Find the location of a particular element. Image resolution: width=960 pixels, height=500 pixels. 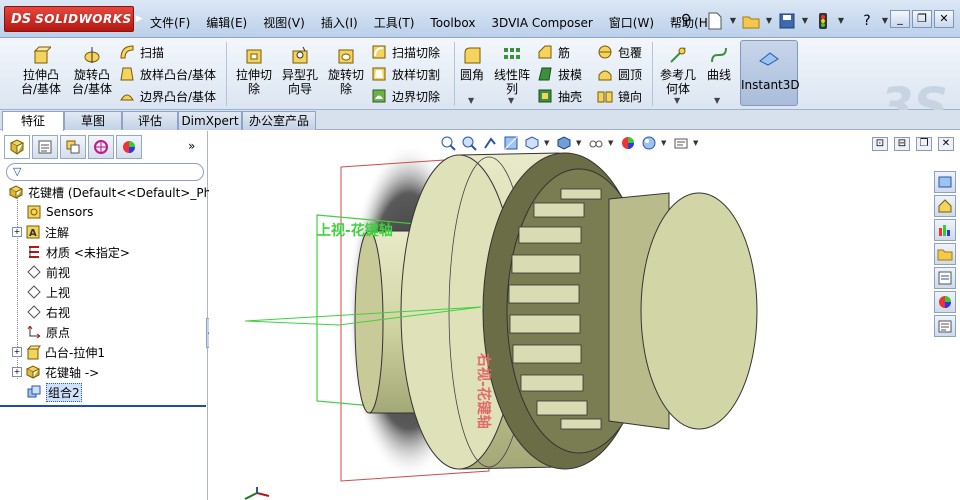

menu-tools: 工具(T) is located at coordinates (394, 23).